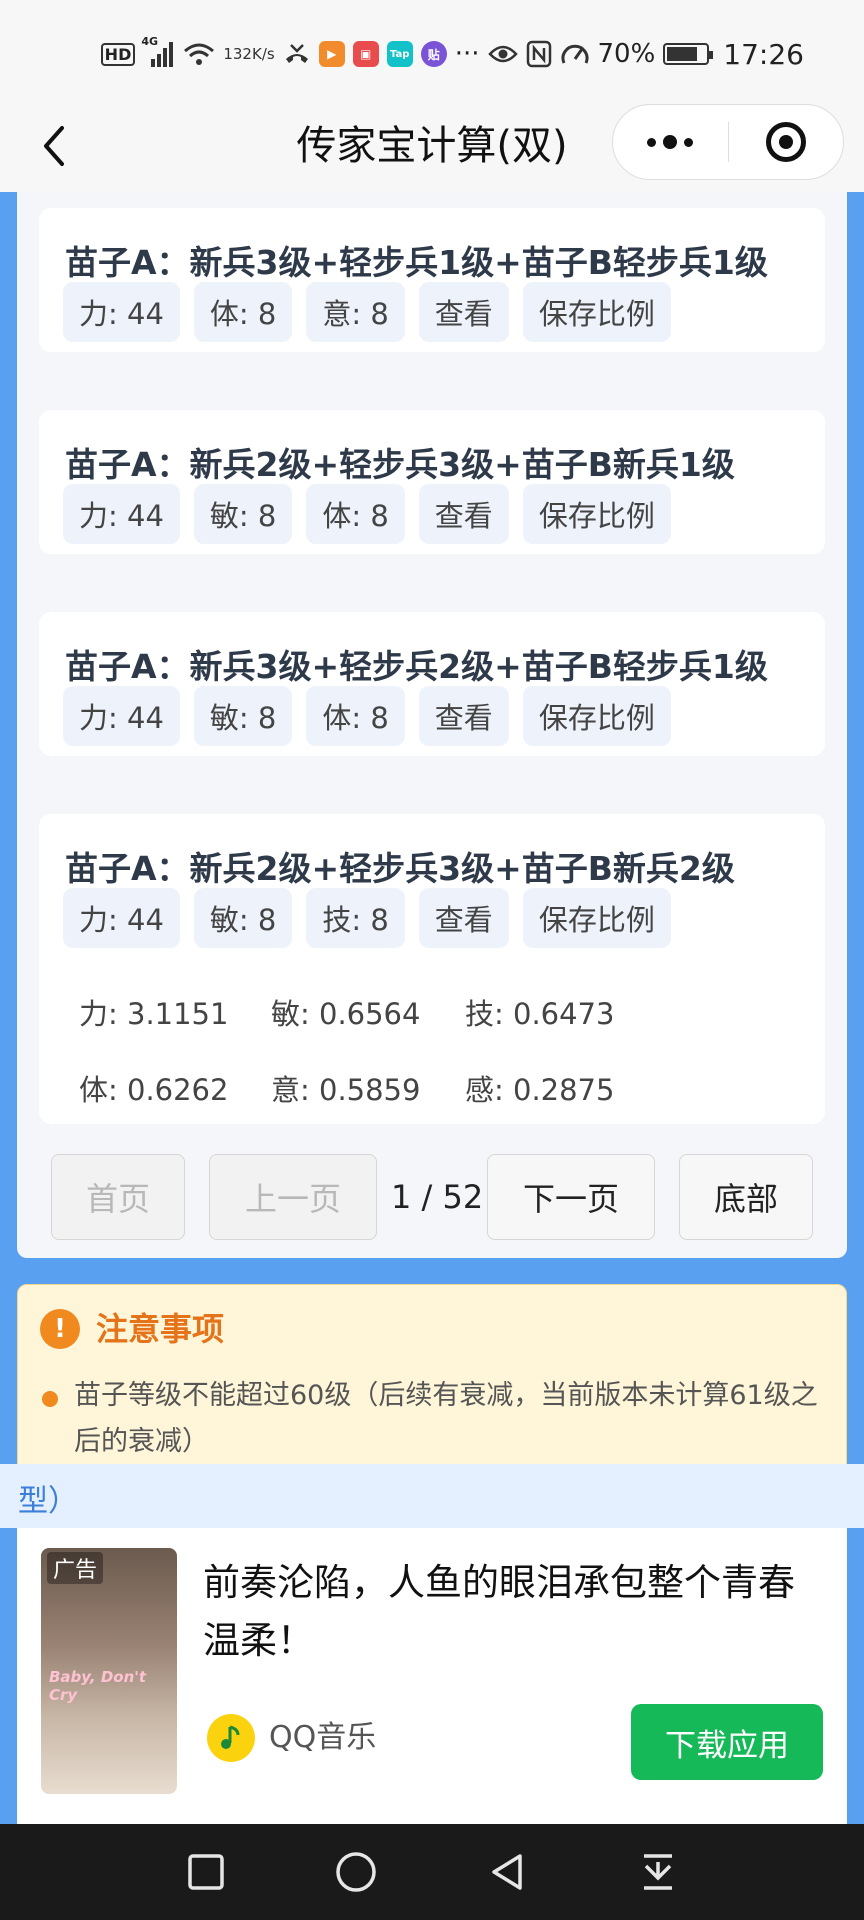 The width and height of the screenshot is (864, 1920). I want to click on target-close-icon, so click(785, 142).